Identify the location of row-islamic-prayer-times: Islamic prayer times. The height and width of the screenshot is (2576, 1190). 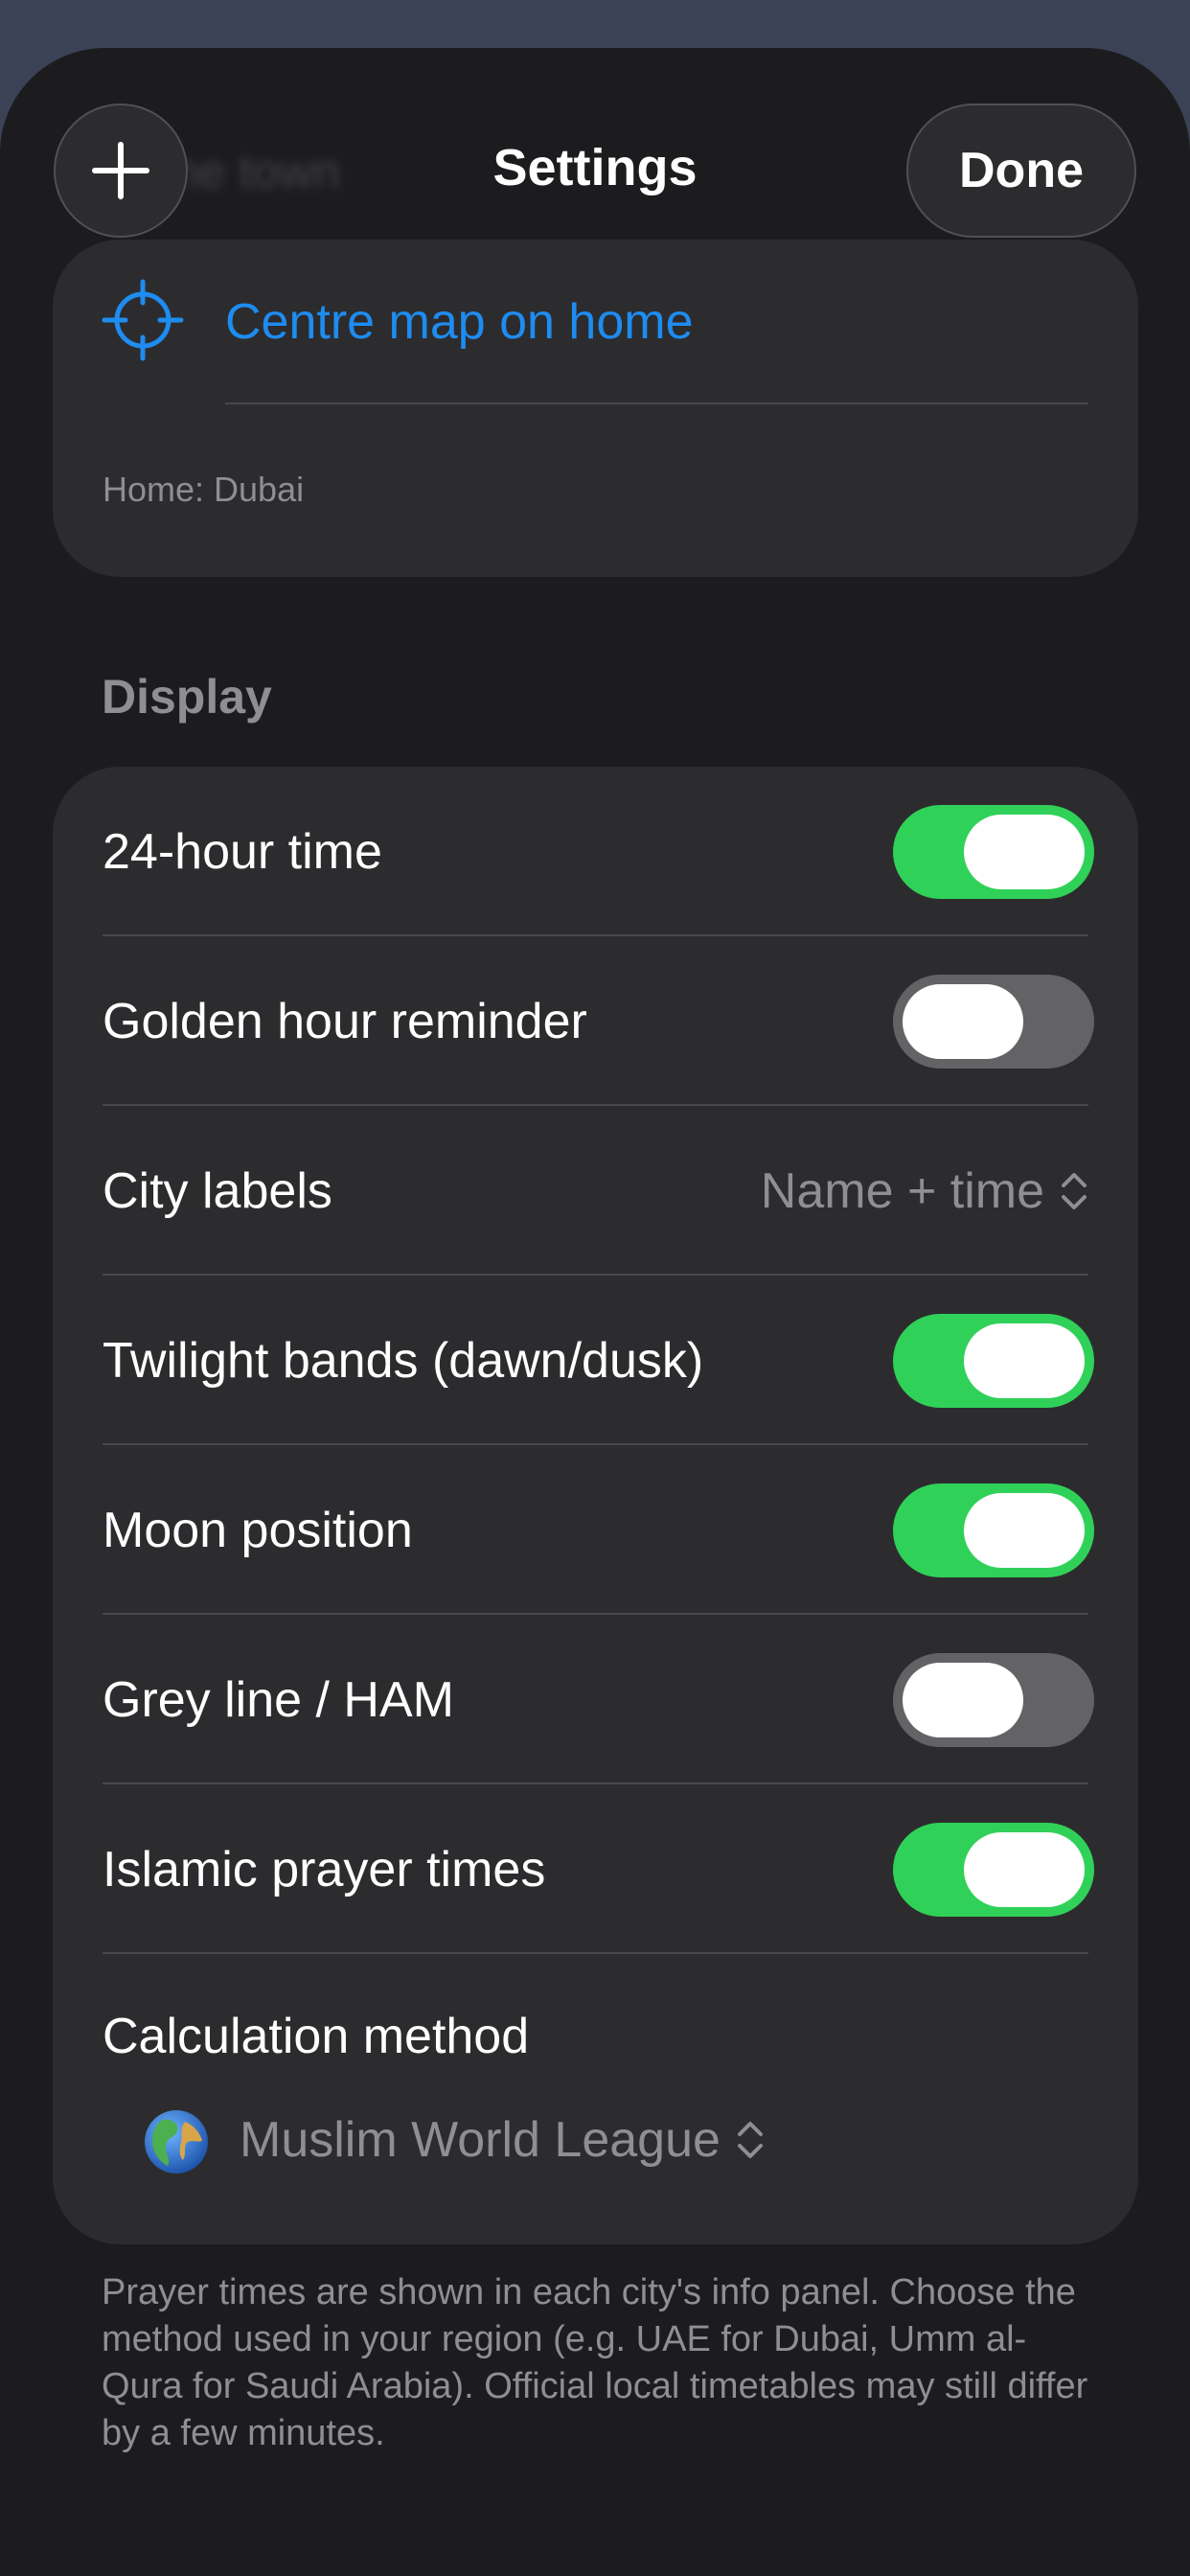
(595, 1869).